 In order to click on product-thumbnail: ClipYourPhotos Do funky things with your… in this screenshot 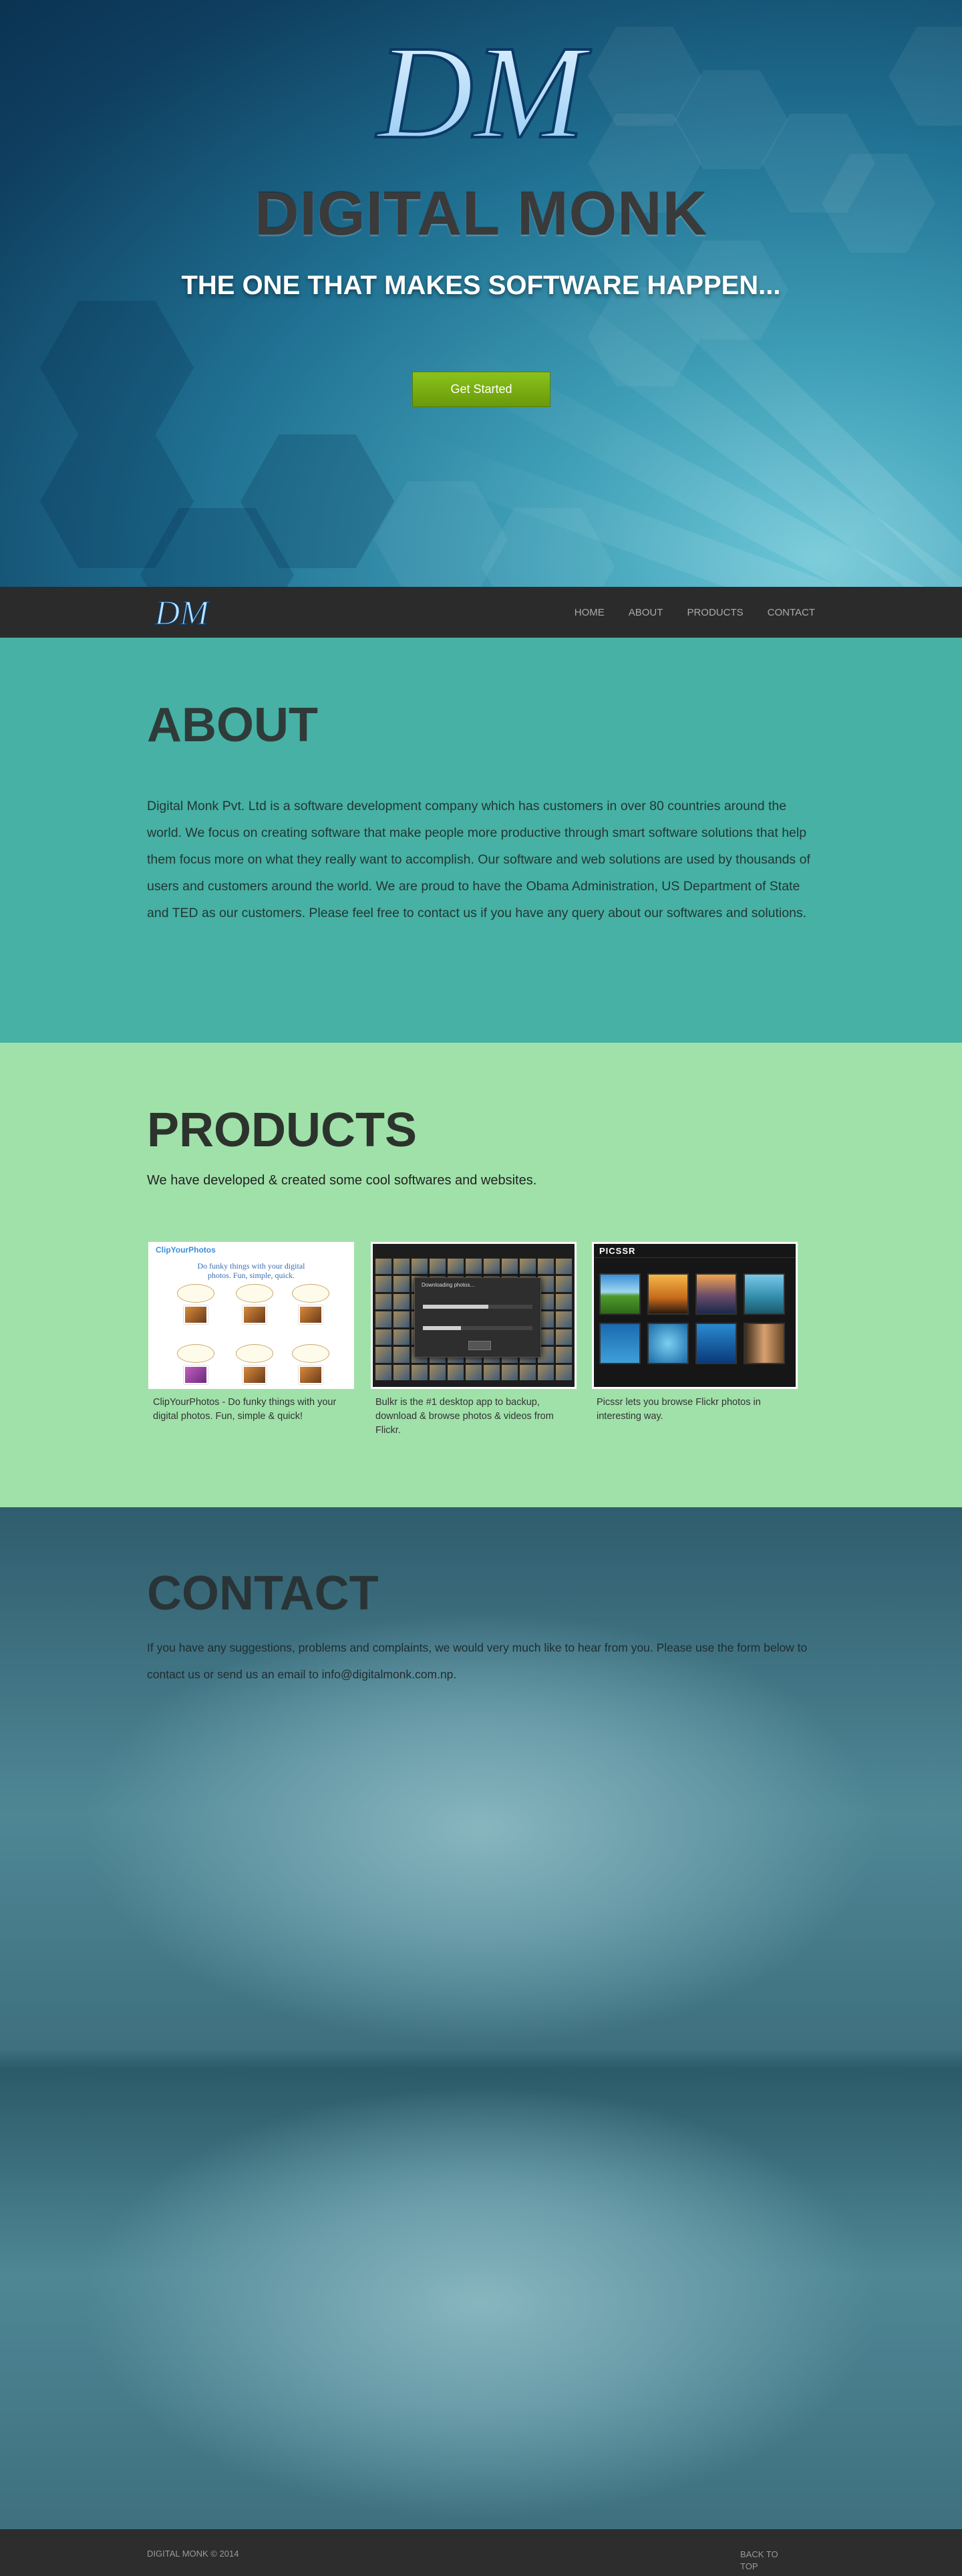, I will do `click(251, 1316)`.